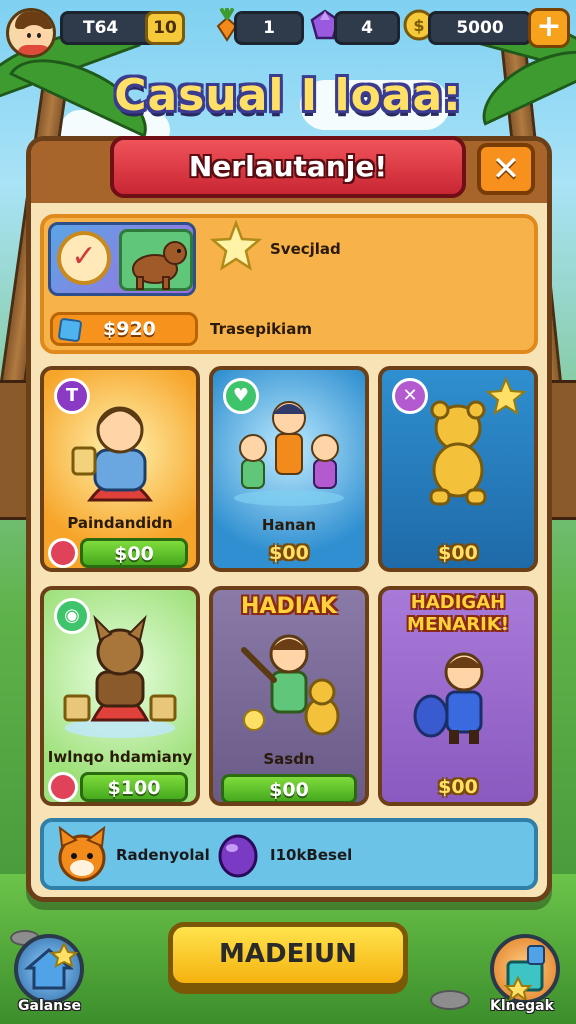 Image resolution: width=576 pixels, height=1024 pixels. Describe the element at coordinates (458, 613) in the screenshot. I see `card-headline: HADIGAH MENARIK!` at that location.